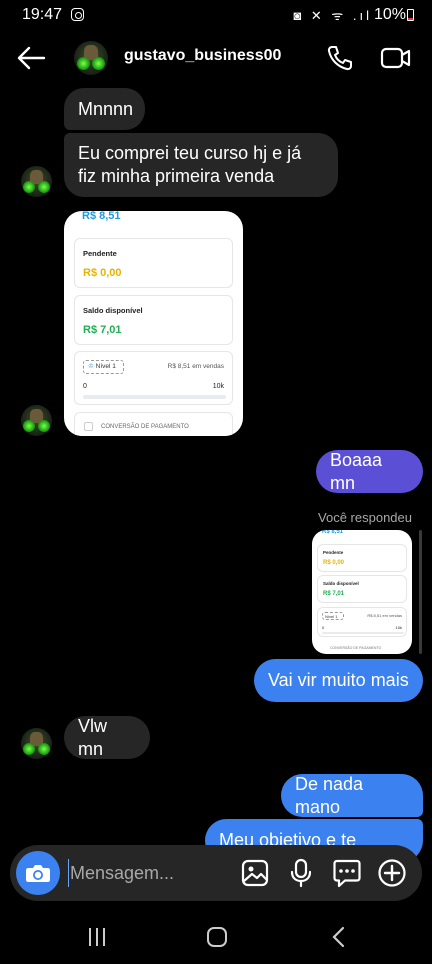 Image resolution: width=432 pixels, height=964 pixels. I want to click on top-amount: R$ 8,51, so click(101, 216).